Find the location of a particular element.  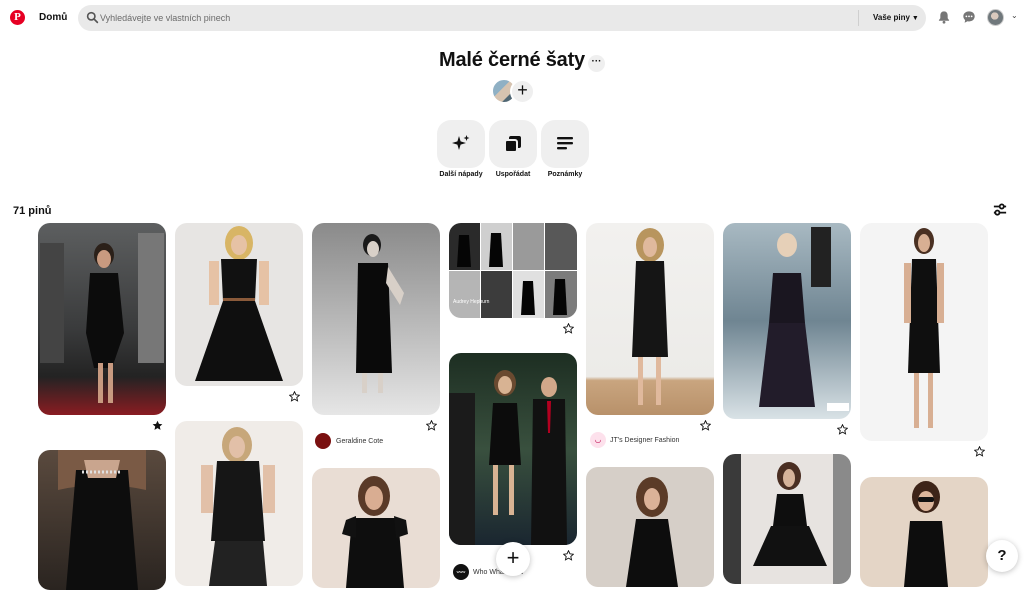

scope-label: Vaše piny is located at coordinates (891, 17).